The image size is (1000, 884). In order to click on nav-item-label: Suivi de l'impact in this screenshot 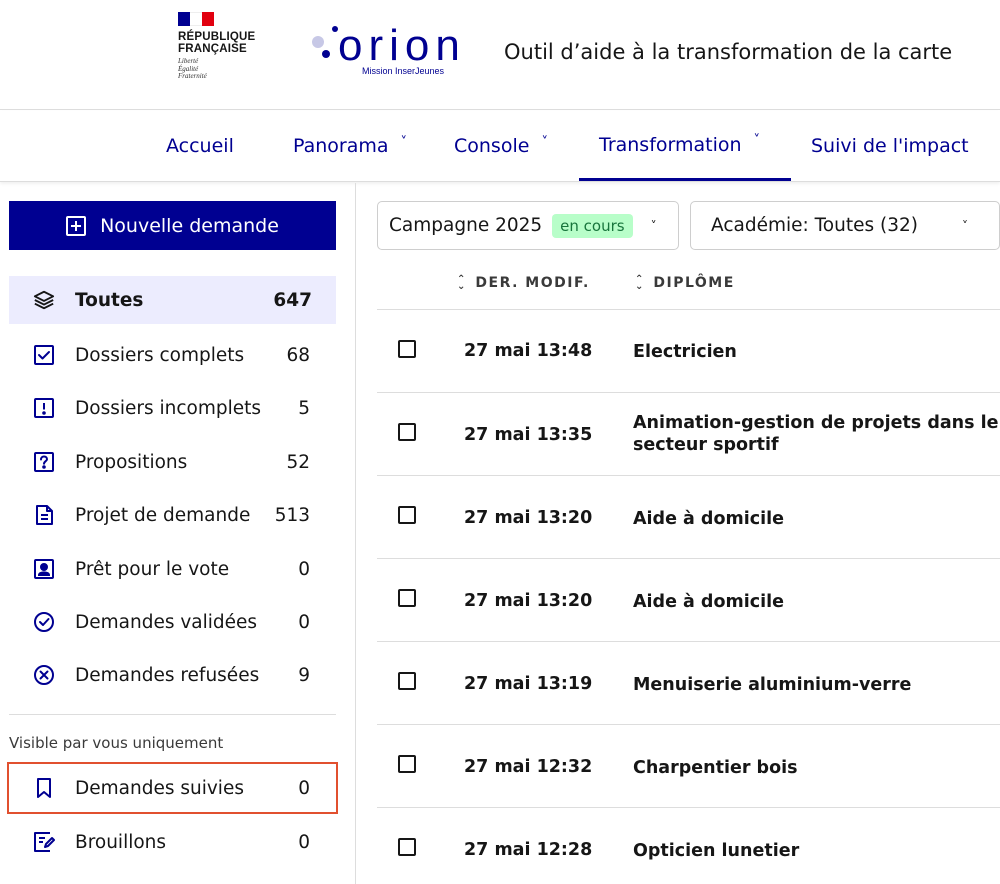, I will do `click(890, 146)`.